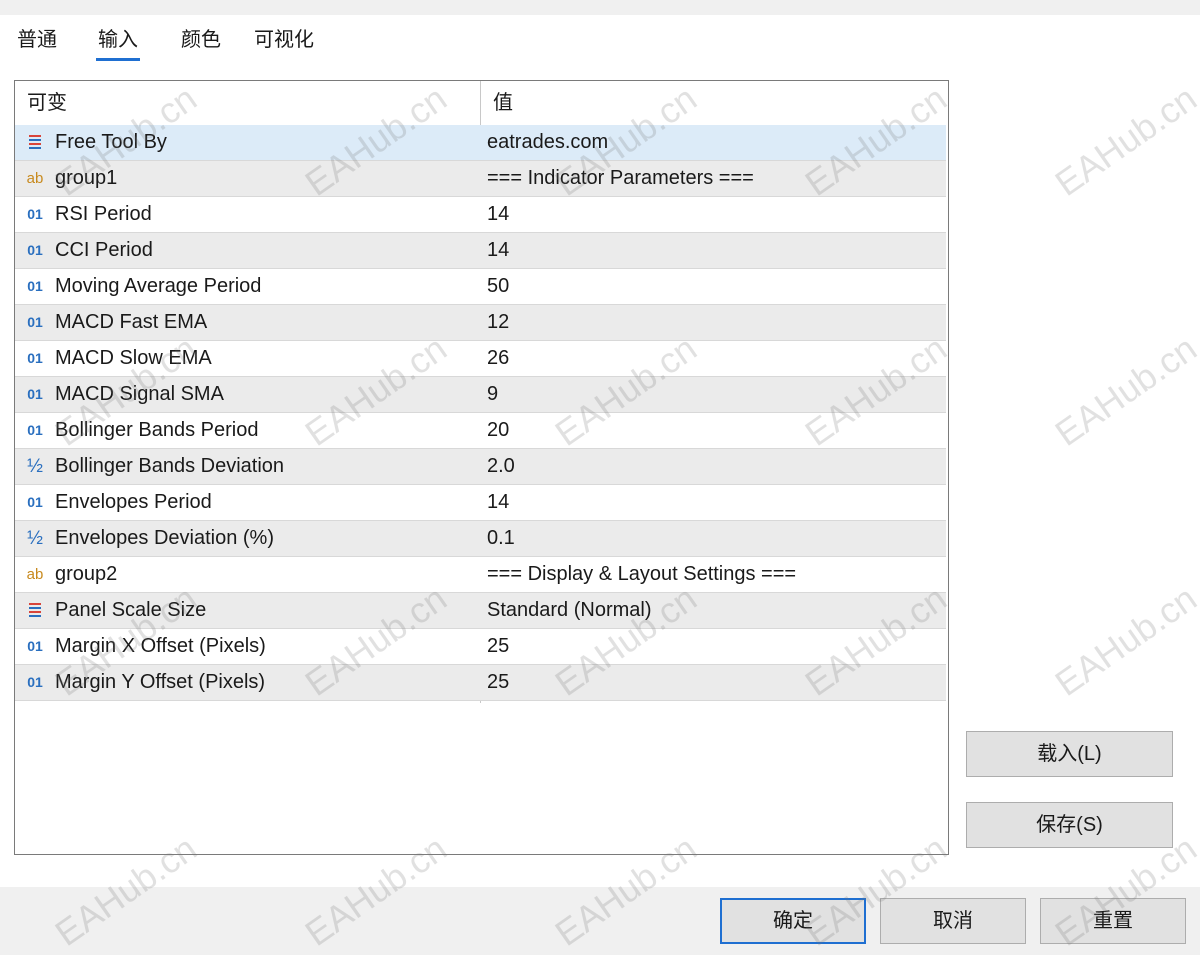  What do you see at coordinates (713, 142) in the screenshot?
I see `param-value: eatrades.com` at bounding box center [713, 142].